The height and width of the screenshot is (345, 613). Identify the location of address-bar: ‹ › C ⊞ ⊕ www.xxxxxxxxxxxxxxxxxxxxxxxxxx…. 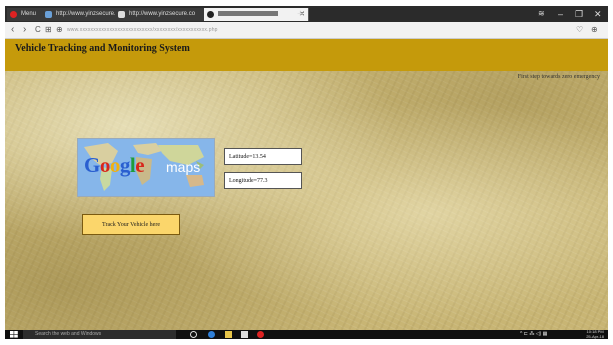
(306, 30).